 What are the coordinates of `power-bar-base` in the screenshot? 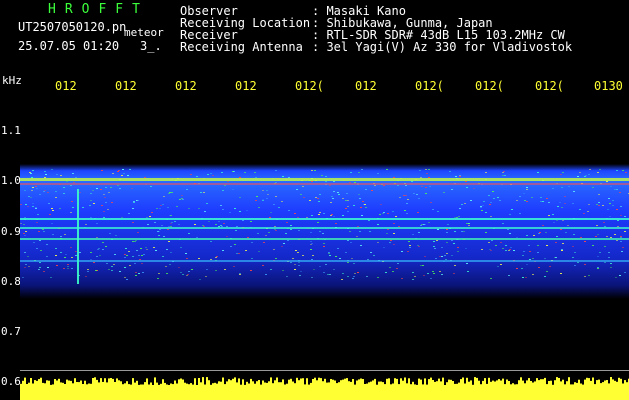 It's located at (324, 394).